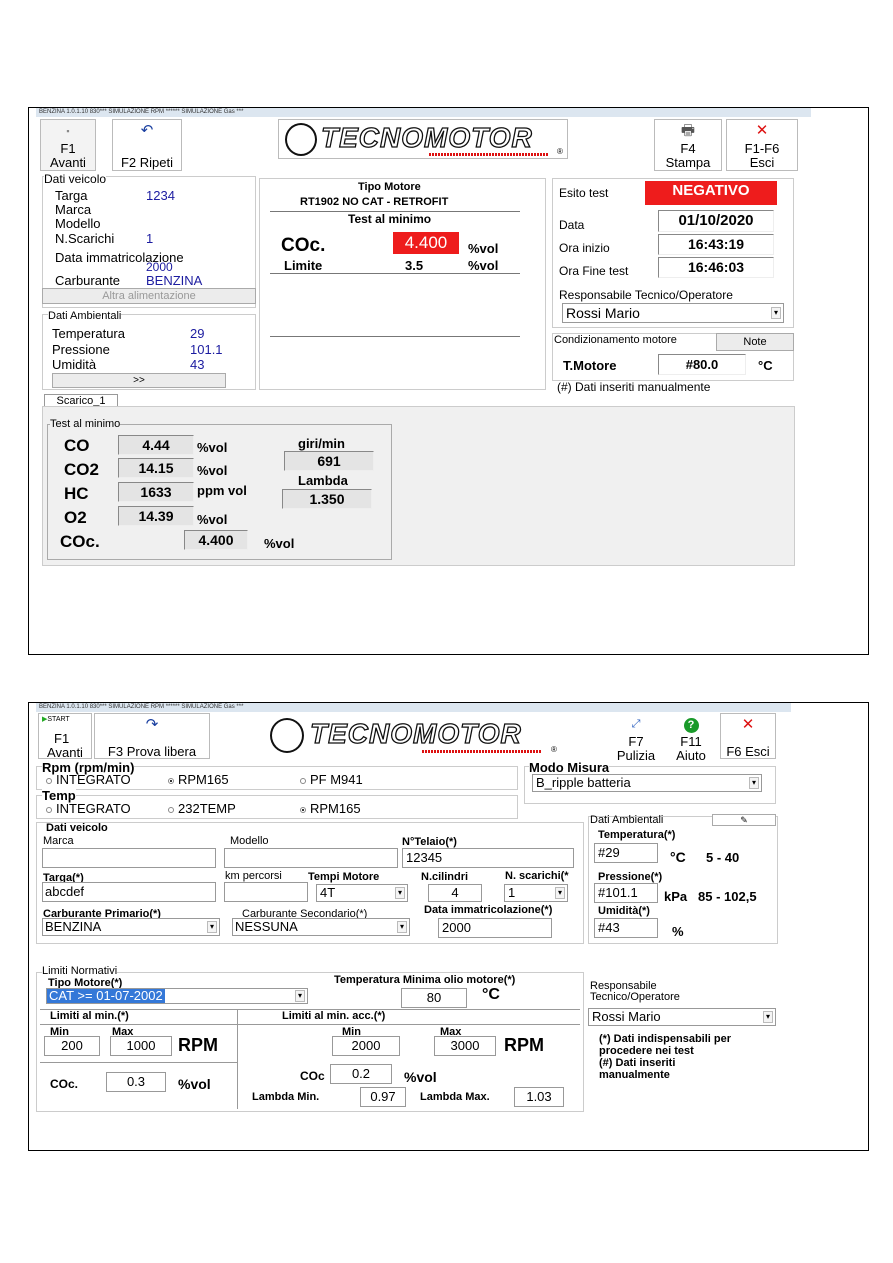 This screenshot has height=1263, width=893. What do you see at coordinates (129, 858) in the screenshot?
I see `marca-input` at bounding box center [129, 858].